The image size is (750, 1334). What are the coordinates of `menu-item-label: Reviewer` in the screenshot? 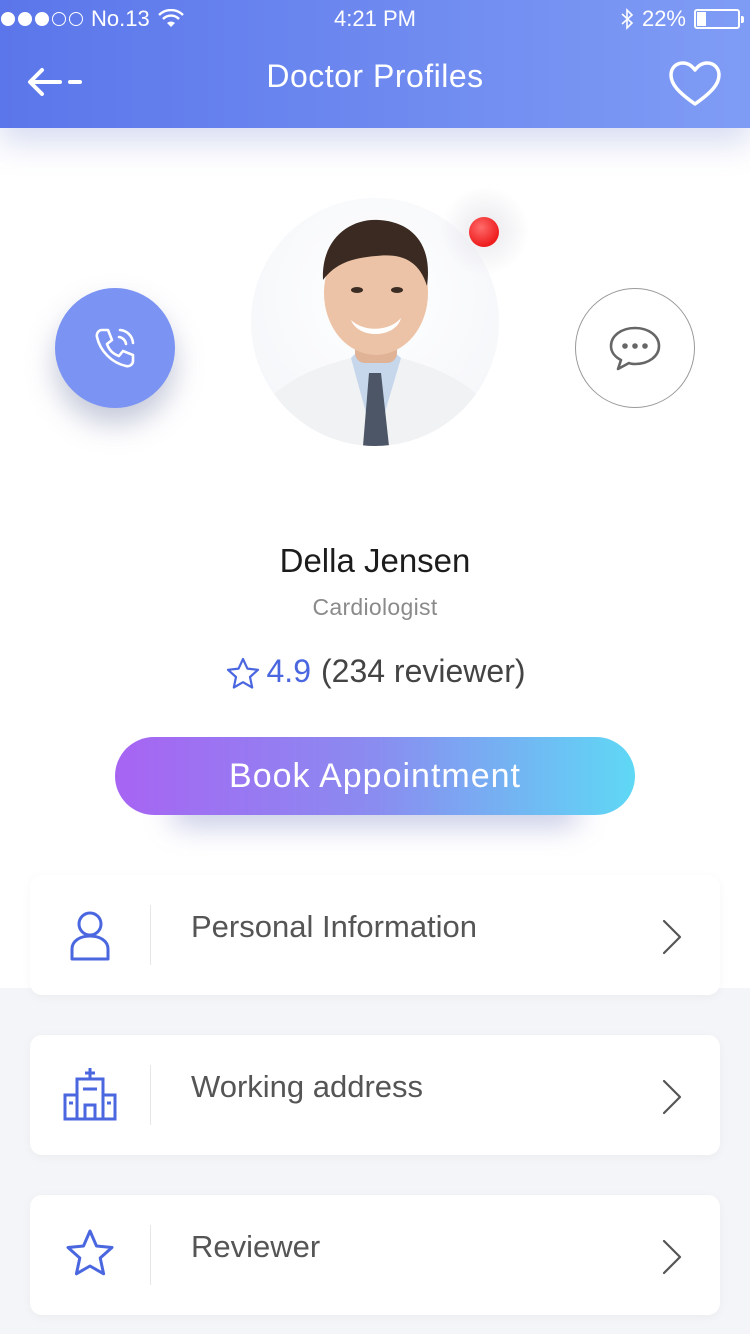 It's located at (256, 1246).